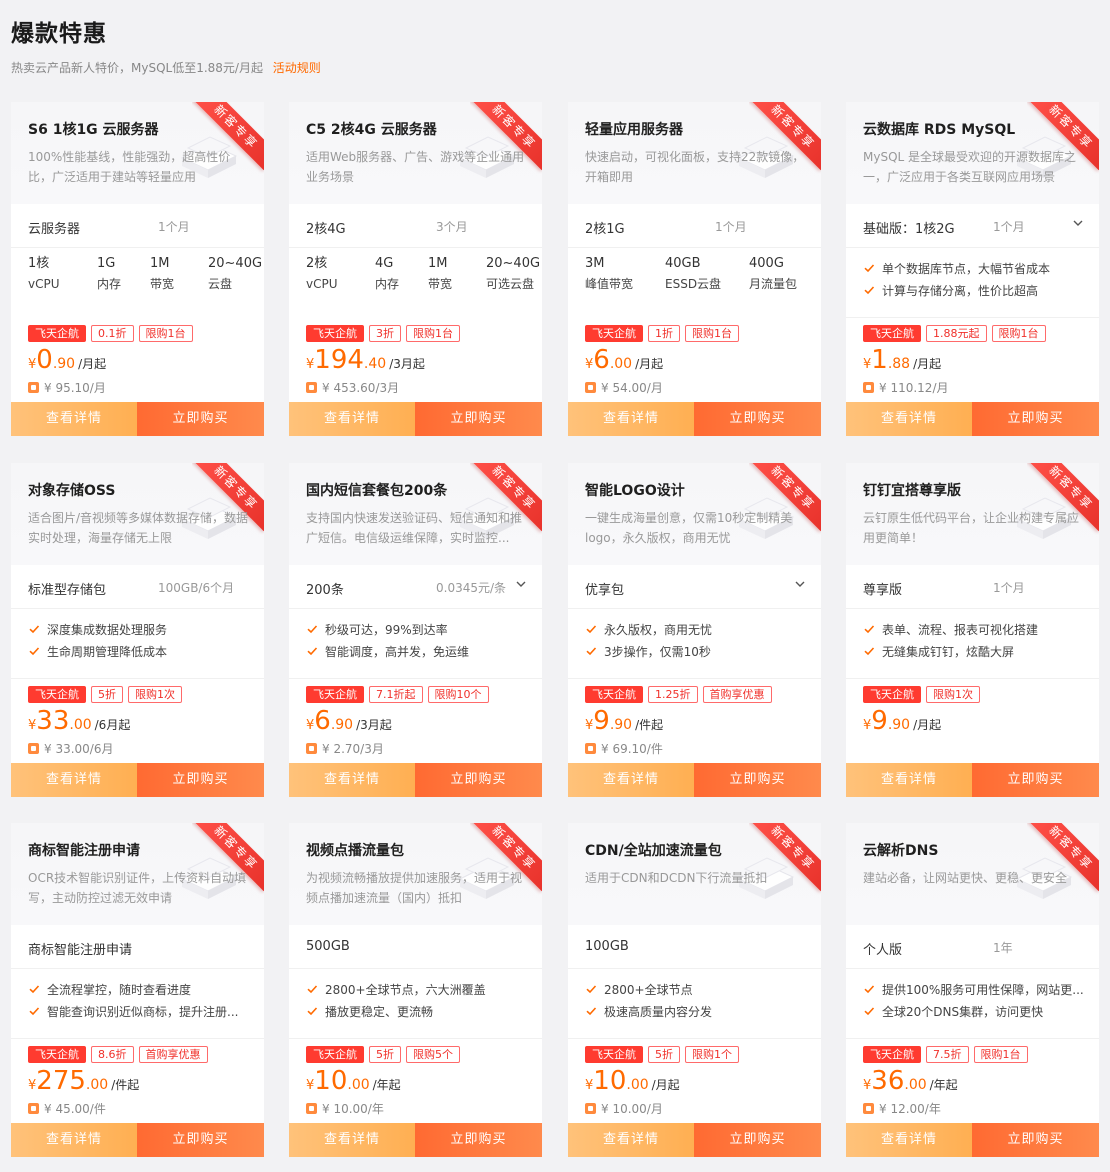  What do you see at coordinates (609, 275) in the screenshot?
I see `spec-param: 3M 峰值带宽` at bounding box center [609, 275].